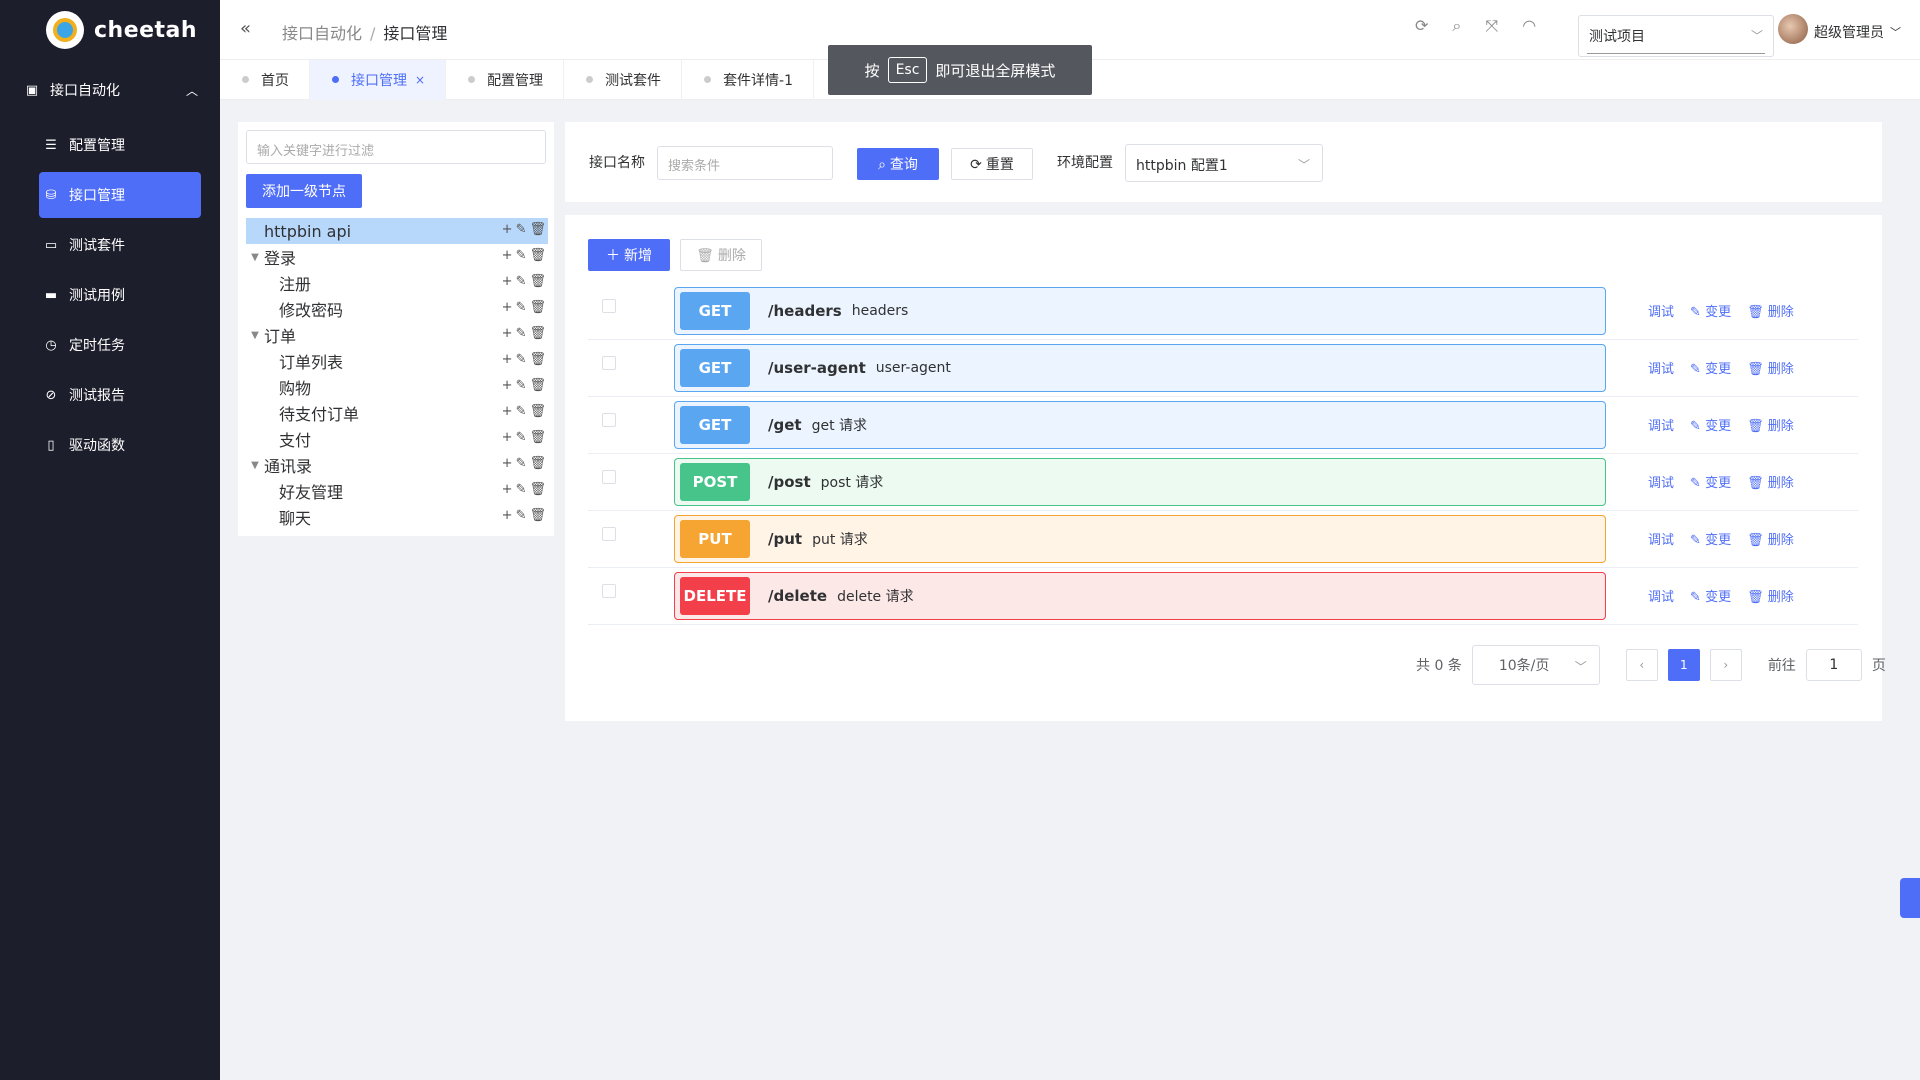 The width and height of the screenshot is (1920, 1080). I want to click on tree-filter-input: 输入关键字进行过滤, so click(396, 147).